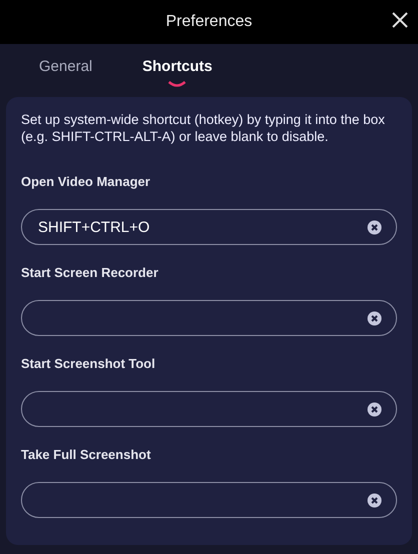  I want to click on shortcut-label: Open Video Manager, so click(86, 181).